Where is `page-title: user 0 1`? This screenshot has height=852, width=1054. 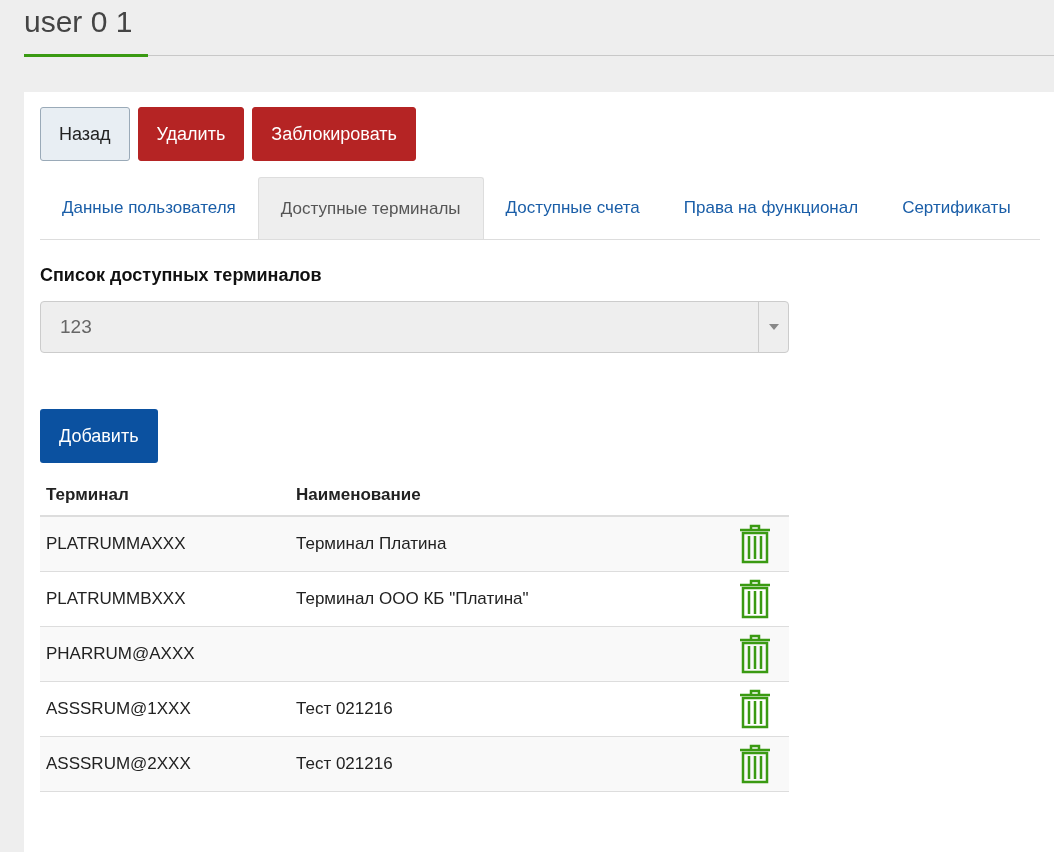
page-title: user 0 1 is located at coordinates (86, 30).